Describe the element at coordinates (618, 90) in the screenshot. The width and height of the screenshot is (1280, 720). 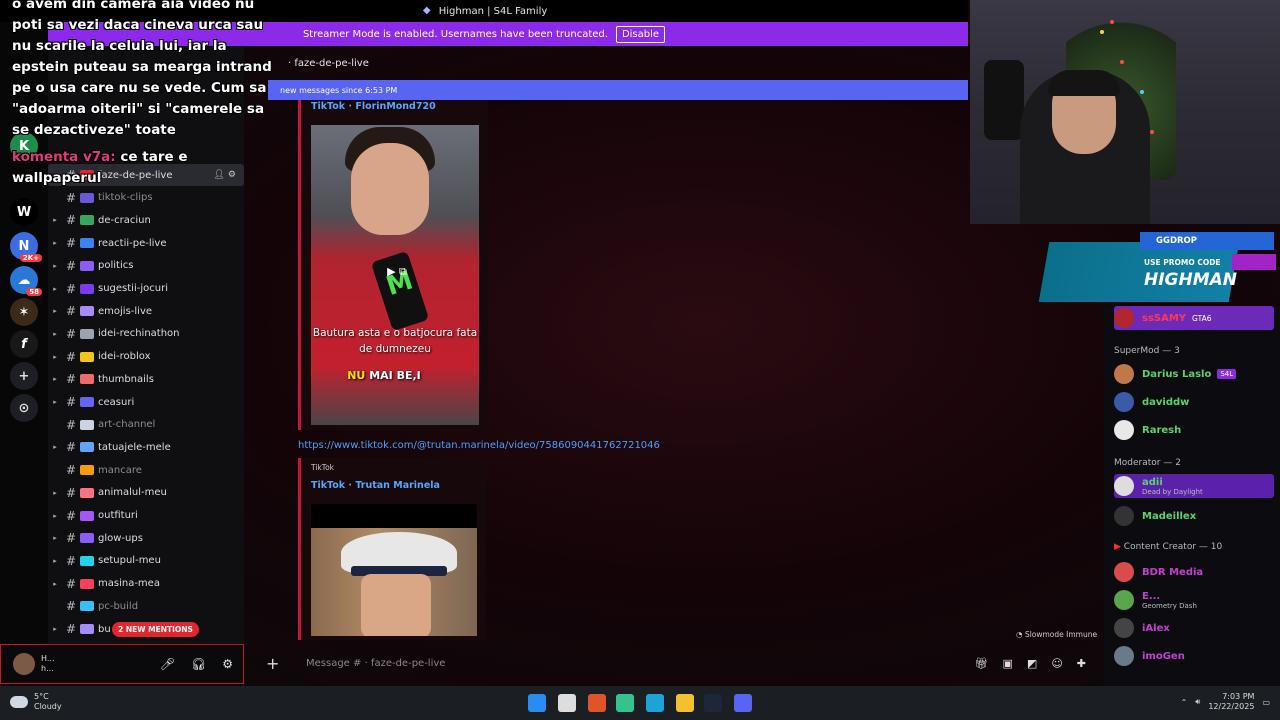
I see `new-messages-bar: new messages since 6:53 PM` at that location.